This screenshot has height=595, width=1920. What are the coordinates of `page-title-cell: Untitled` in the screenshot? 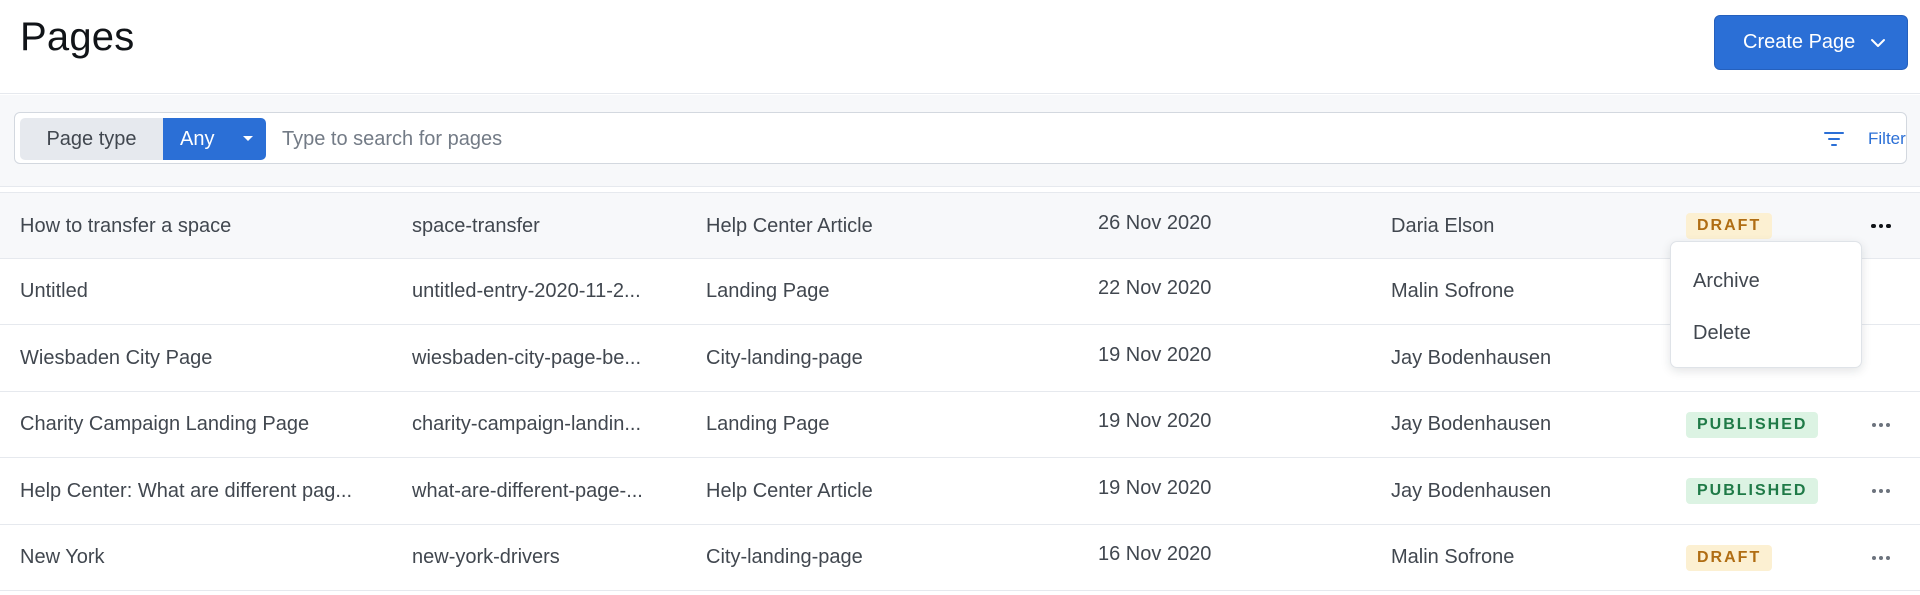 It's located at (192, 292).